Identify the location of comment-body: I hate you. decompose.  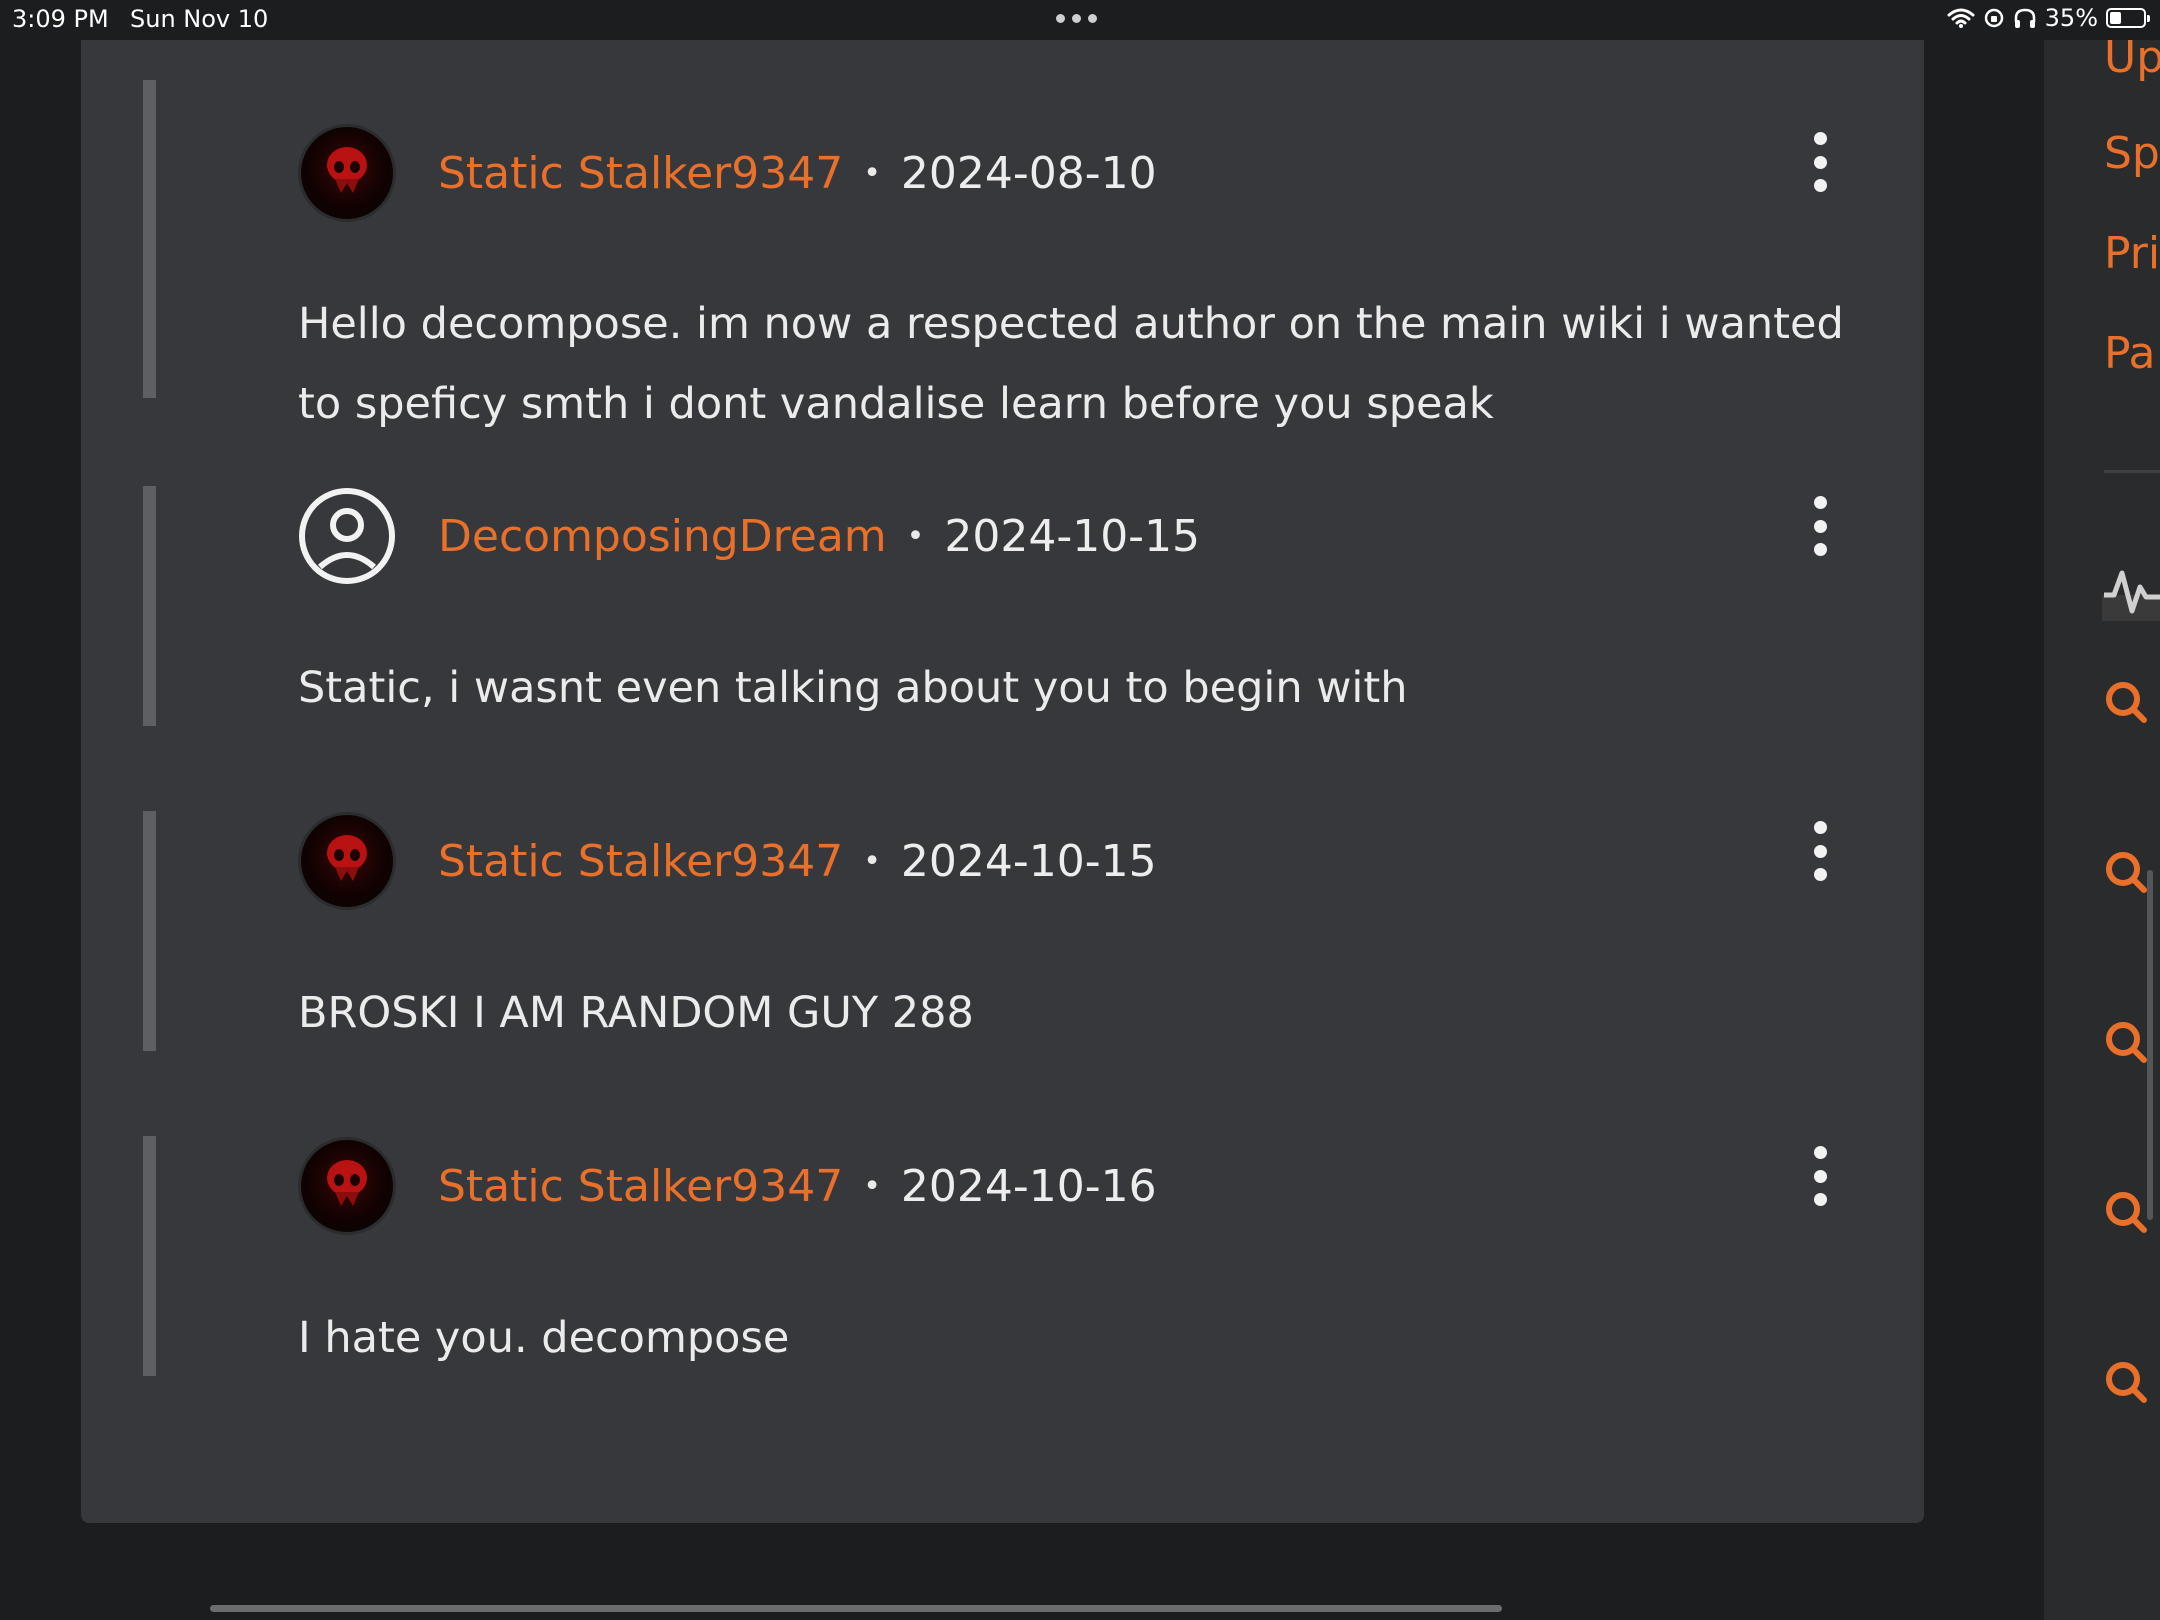
(544, 1338).